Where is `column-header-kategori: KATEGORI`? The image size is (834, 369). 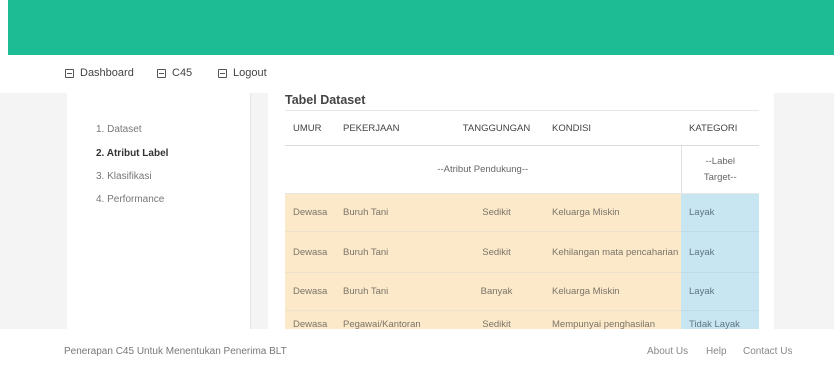 column-header-kategori: KATEGORI is located at coordinates (720, 128).